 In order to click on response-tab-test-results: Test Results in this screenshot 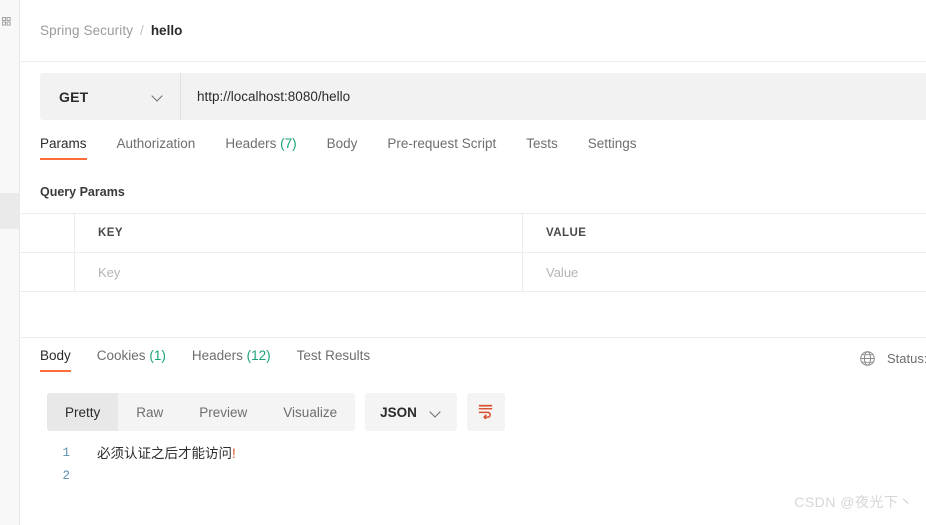, I will do `click(334, 360)`.